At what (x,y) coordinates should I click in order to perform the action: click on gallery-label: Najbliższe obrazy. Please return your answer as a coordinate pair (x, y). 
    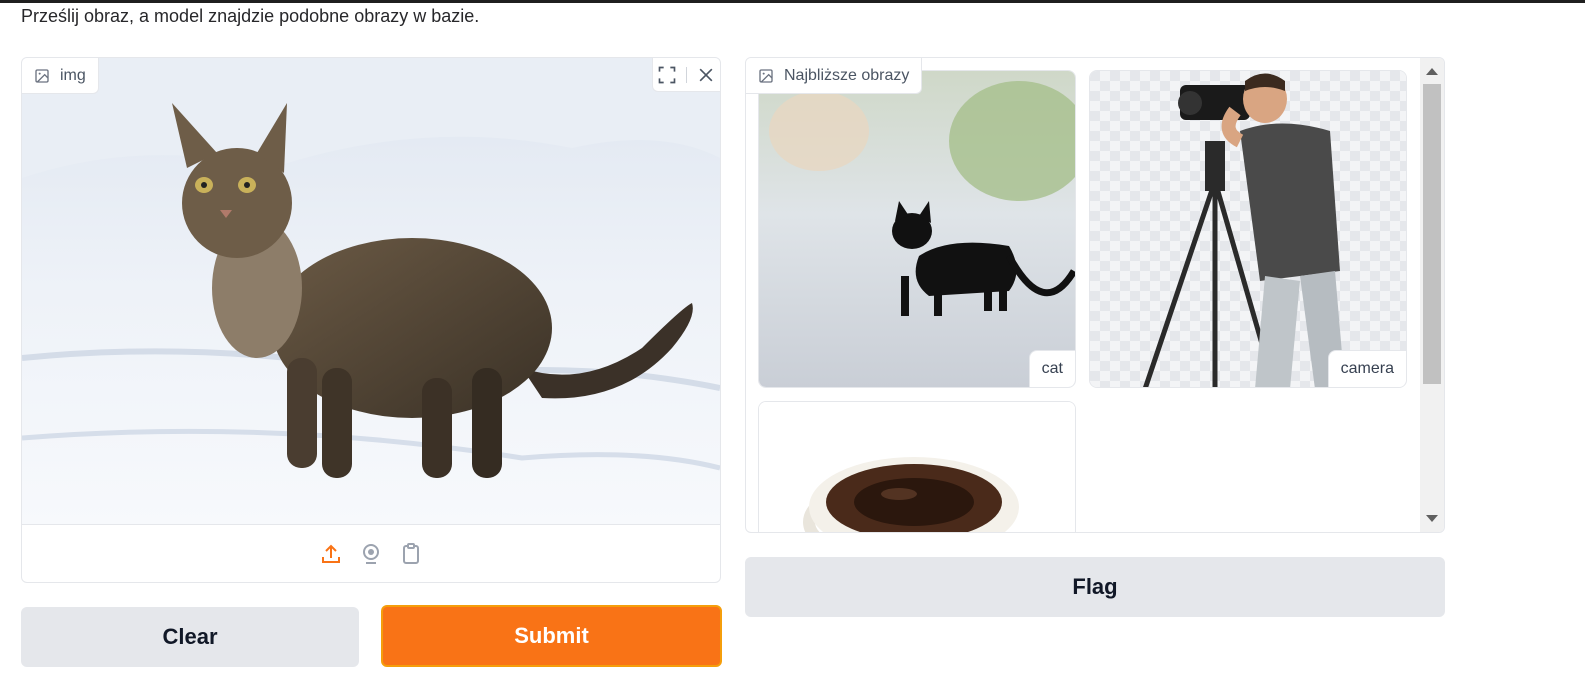
    Looking at the image, I should click on (834, 76).